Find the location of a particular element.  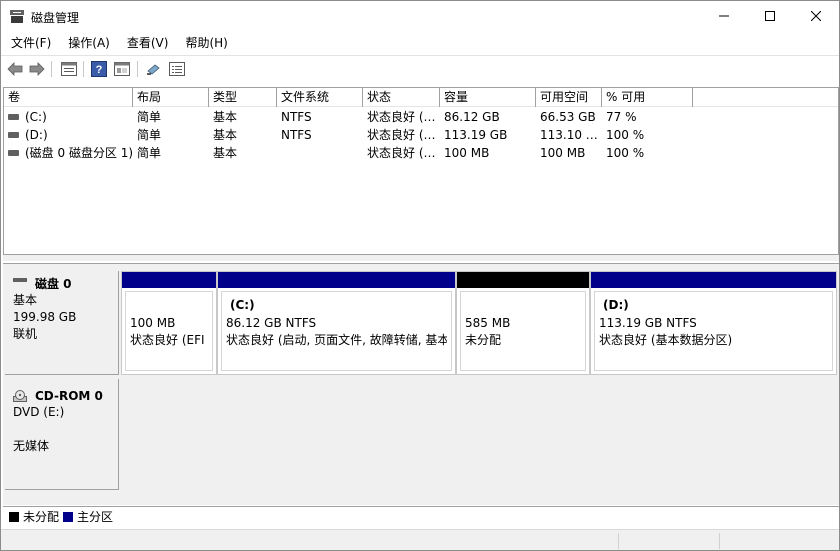

column-header-volume: 卷 is located at coordinates (68, 97).